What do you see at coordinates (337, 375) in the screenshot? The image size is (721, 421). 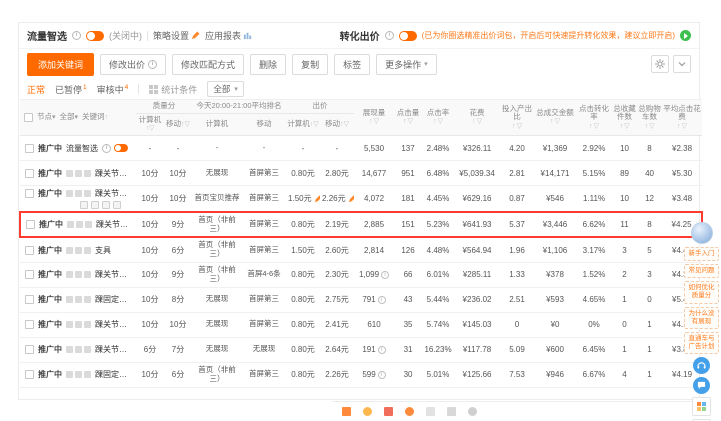 I see `bid-mobile-cell: 2.26元` at bounding box center [337, 375].